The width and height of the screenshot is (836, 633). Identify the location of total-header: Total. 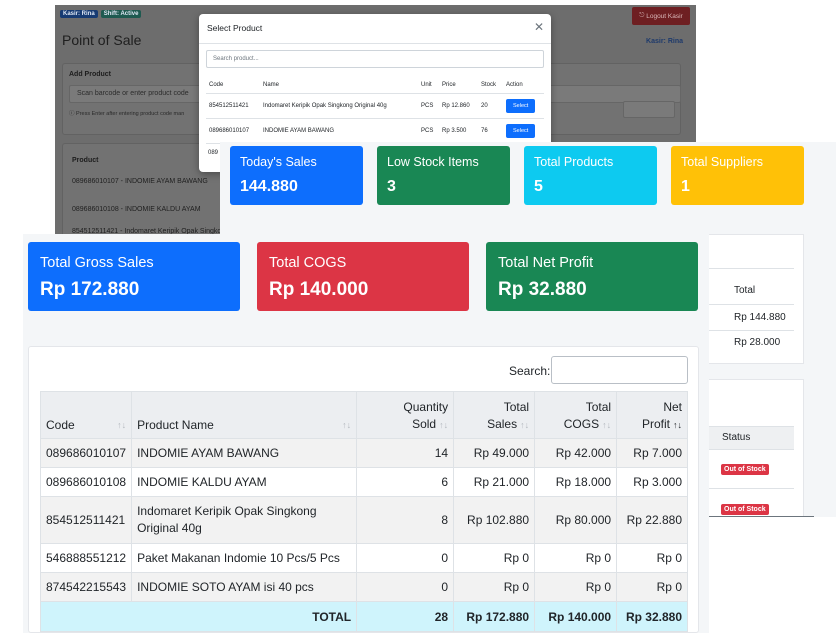
(745, 290).